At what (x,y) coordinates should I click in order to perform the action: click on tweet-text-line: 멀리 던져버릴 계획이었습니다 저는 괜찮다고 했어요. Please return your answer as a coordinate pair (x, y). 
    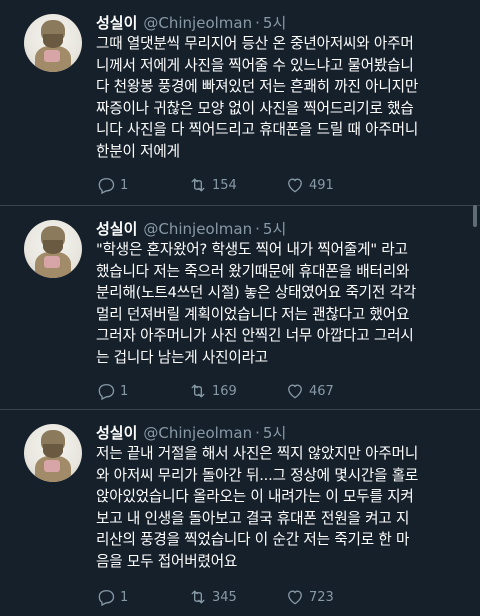
    Looking at the image, I should click on (253, 314).